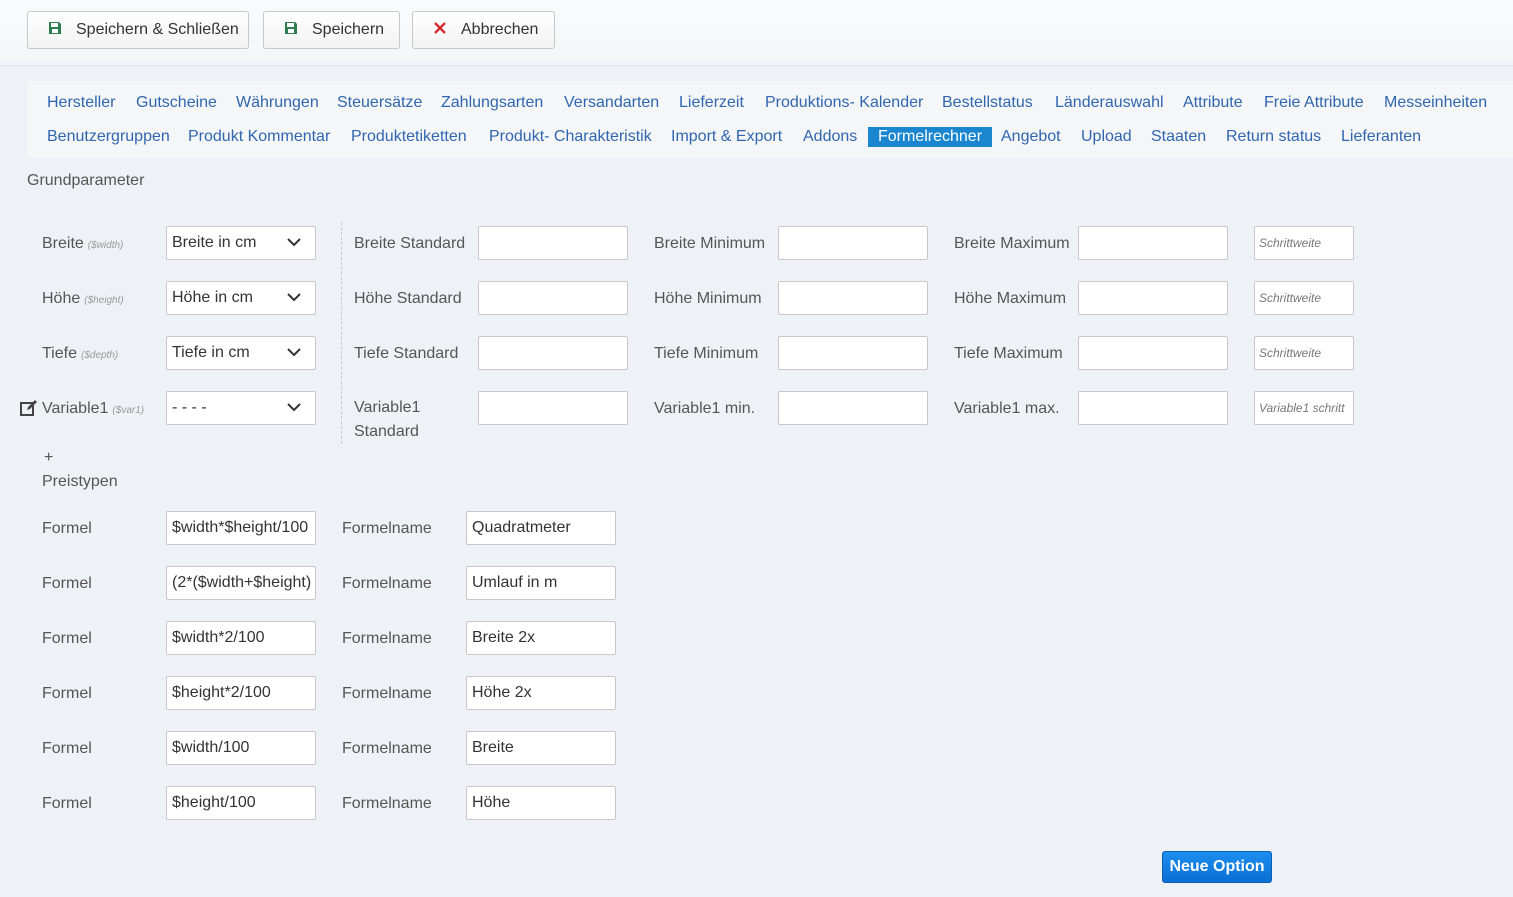 This screenshot has width=1513, height=897. What do you see at coordinates (83, 298) in the screenshot?
I see `param-label-hoehe: Höhe ($height)` at bounding box center [83, 298].